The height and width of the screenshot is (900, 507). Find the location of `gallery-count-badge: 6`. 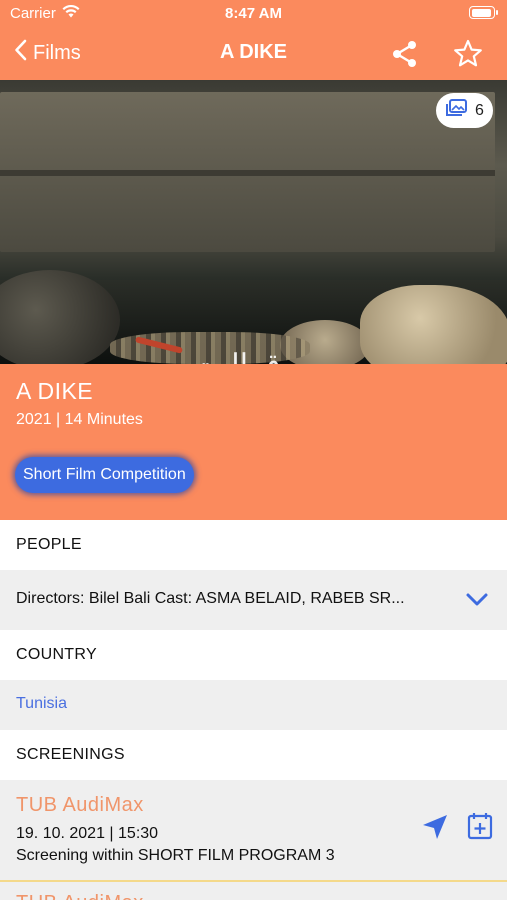

gallery-count-badge: 6 is located at coordinates (464, 110).